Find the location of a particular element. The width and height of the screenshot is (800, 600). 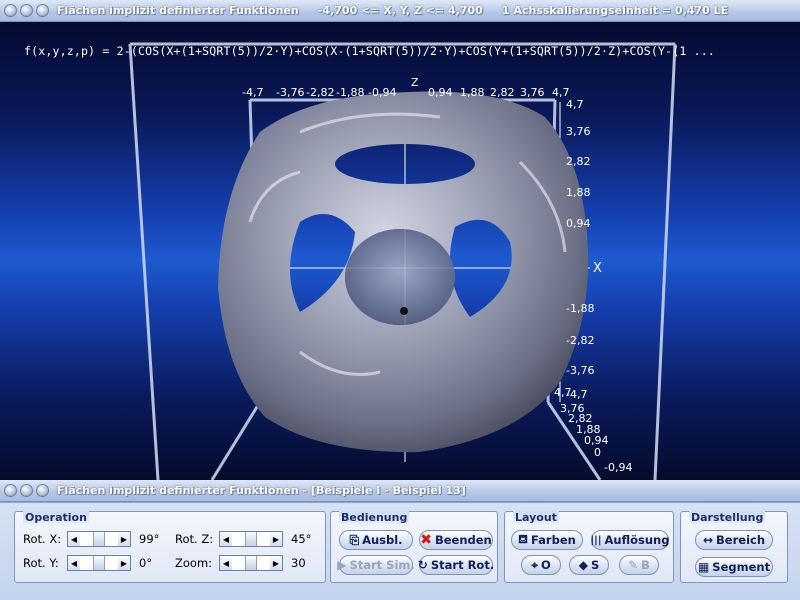

segment-button: ▦ Segment is located at coordinates (734, 567).